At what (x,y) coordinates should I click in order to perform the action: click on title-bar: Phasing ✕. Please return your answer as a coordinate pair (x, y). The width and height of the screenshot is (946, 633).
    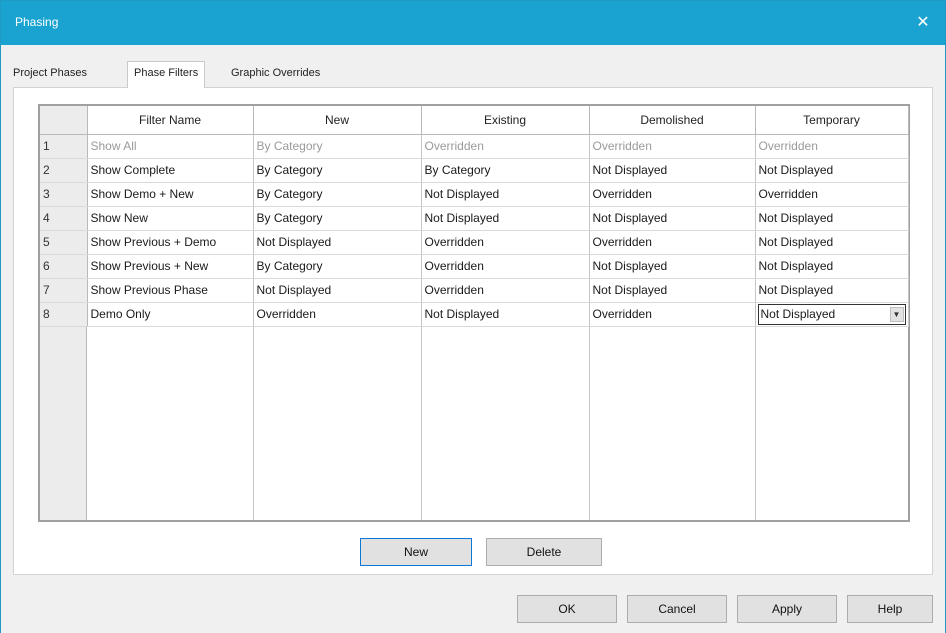
    Looking at the image, I should click on (473, 23).